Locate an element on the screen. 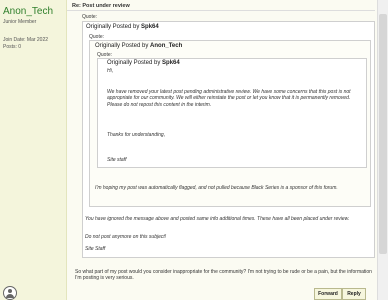  user-status-icon is located at coordinates (10, 293).